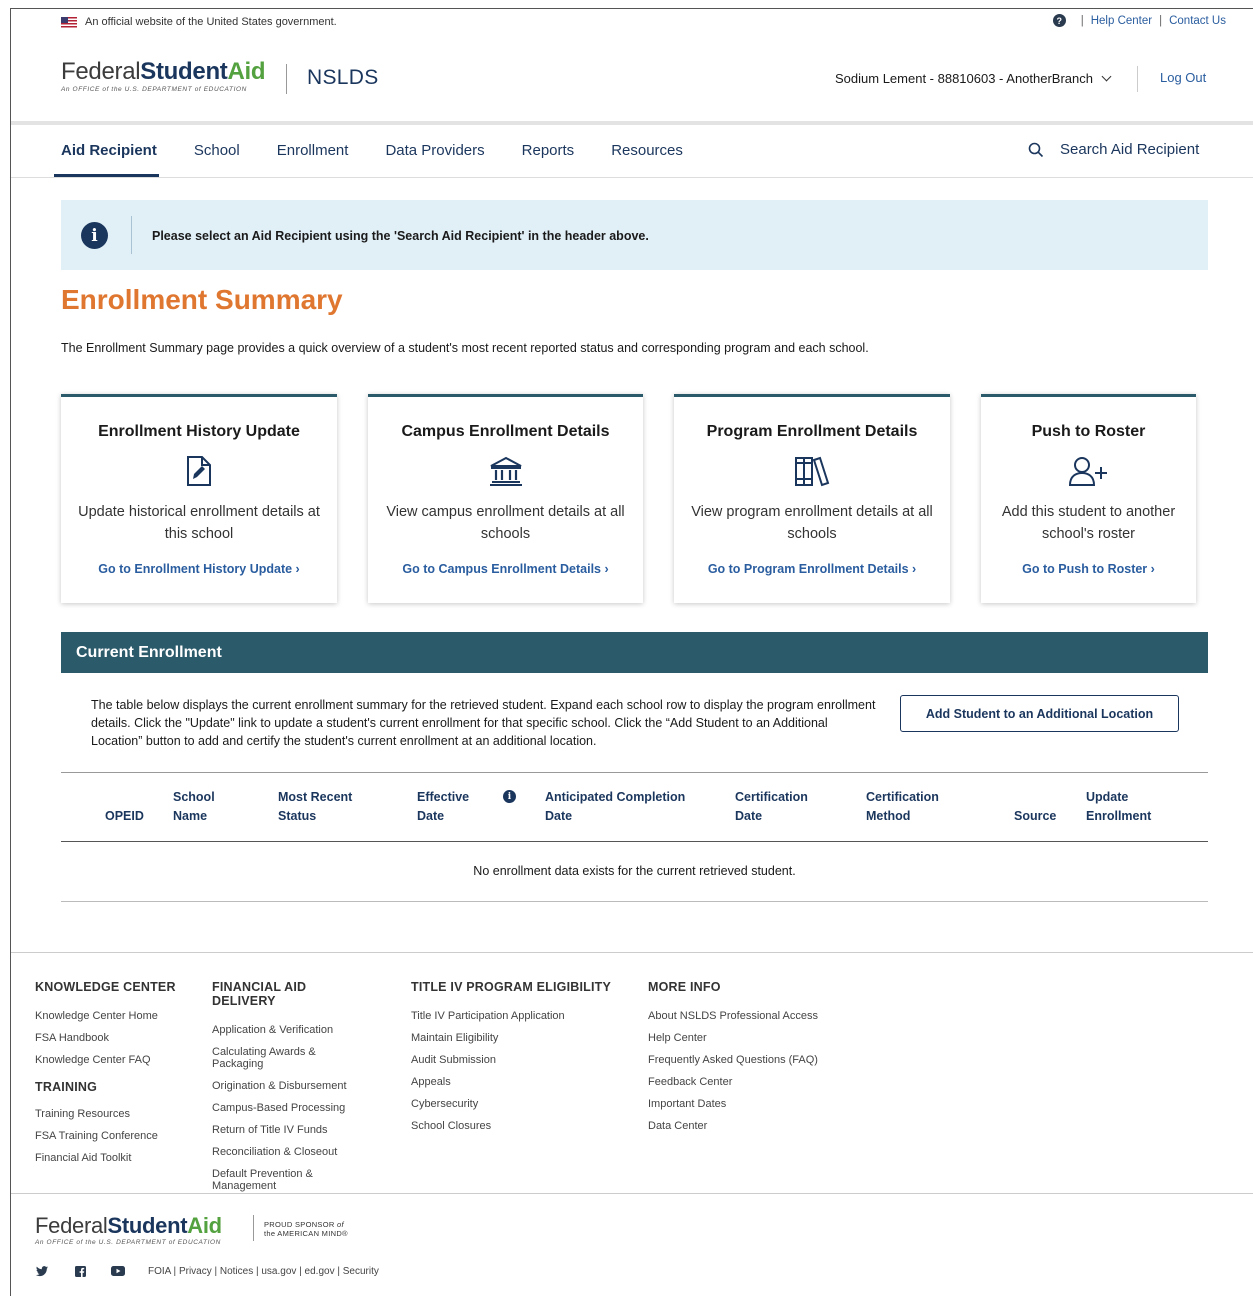 The width and height of the screenshot is (1253, 1296). Describe the element at coordinates (1197, 21) in the screenshot. I see `contact-us-link: Contact Us` at that location.